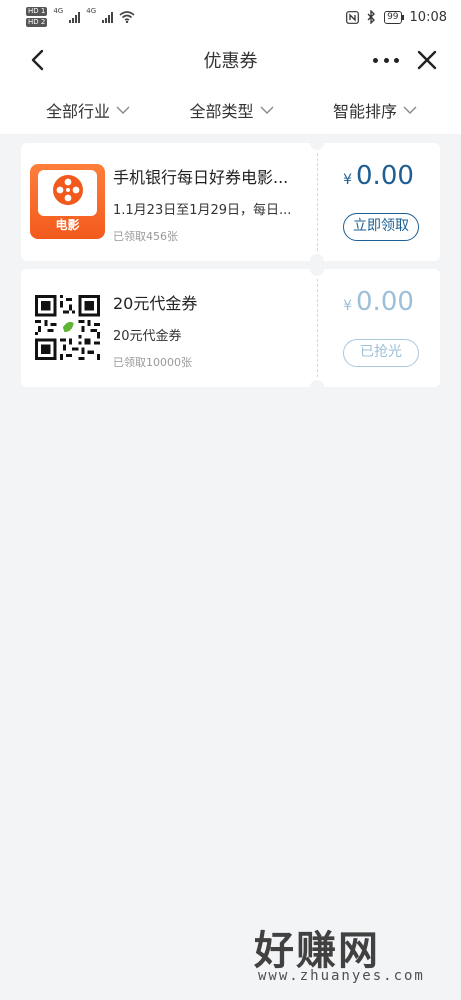 The width and height of the screenshot is (461, 1000). Describe the element at coordinates (152, 362) in the screenshot. I see `coupon-claimed-count: 已领取10000张` at that location.